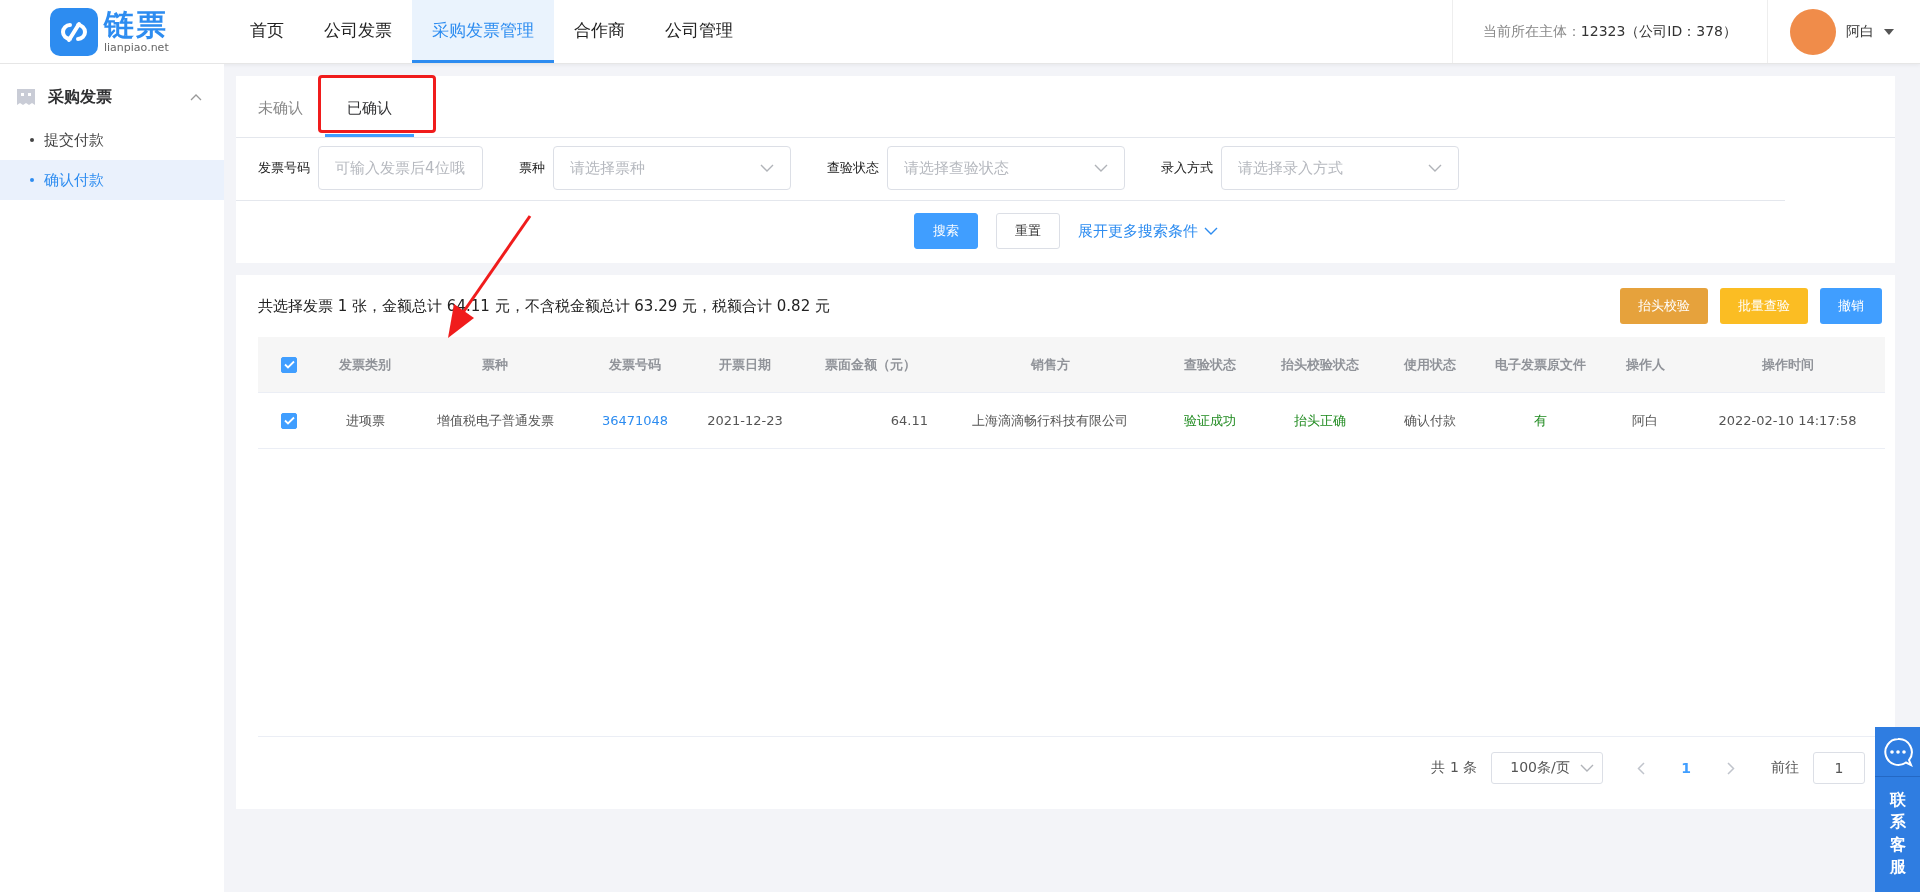  Describe the element at coordinates (267, 31) in the screenshot. I see `nav-tab: 首页` at that location.